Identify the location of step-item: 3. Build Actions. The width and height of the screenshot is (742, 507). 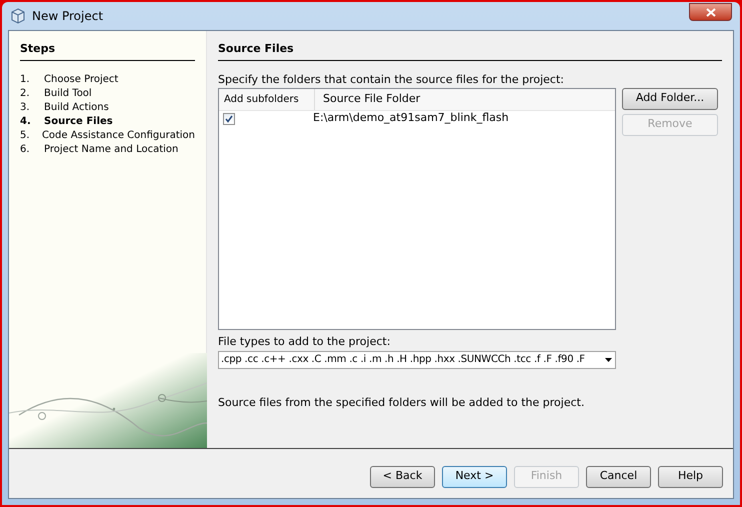
(65, 107).